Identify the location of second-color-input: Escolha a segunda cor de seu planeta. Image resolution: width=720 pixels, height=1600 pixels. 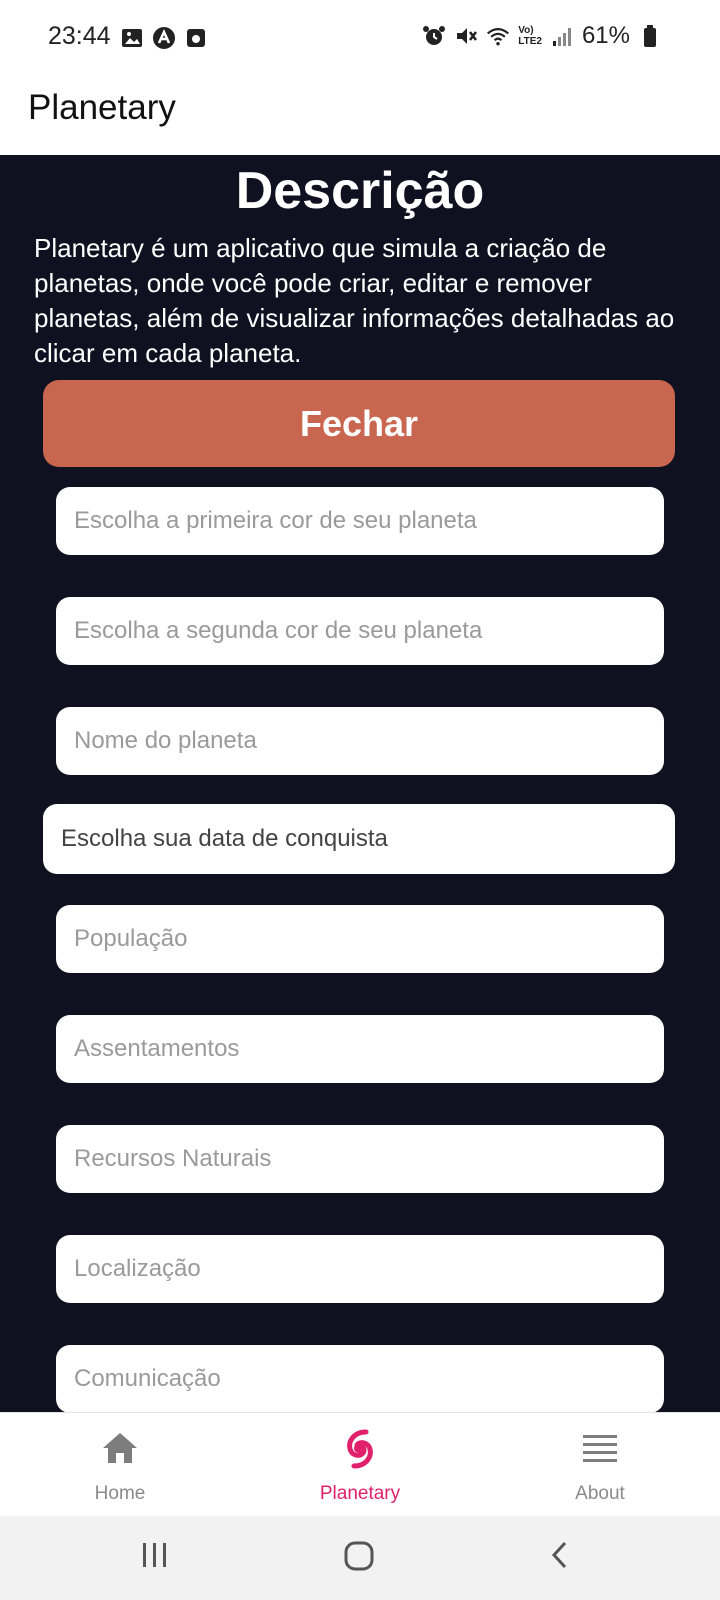
(360, 631).